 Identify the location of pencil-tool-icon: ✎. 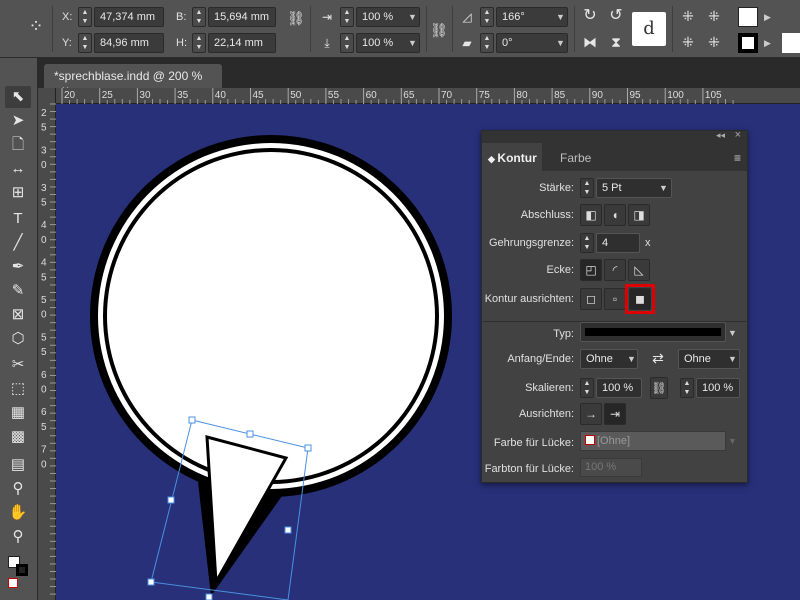
(18, 291).